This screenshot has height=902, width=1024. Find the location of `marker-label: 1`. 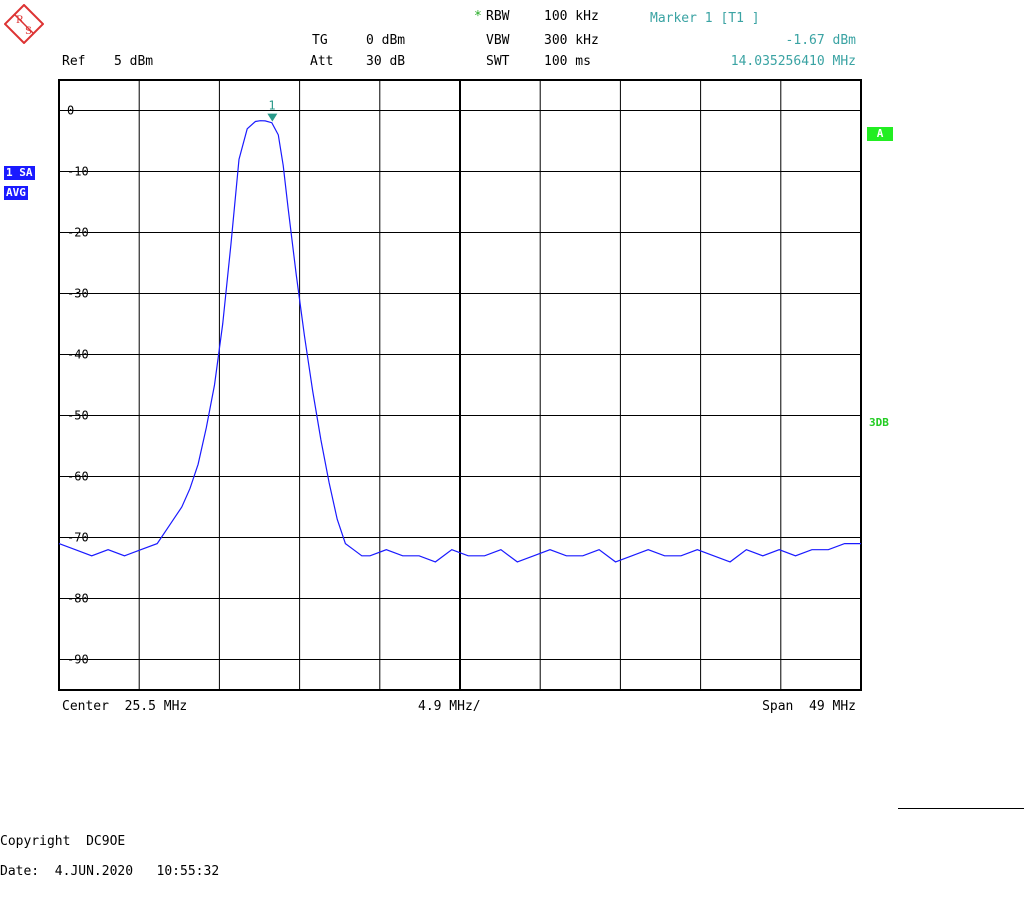

marker-label: 1 is located at coordinates (271, 106).